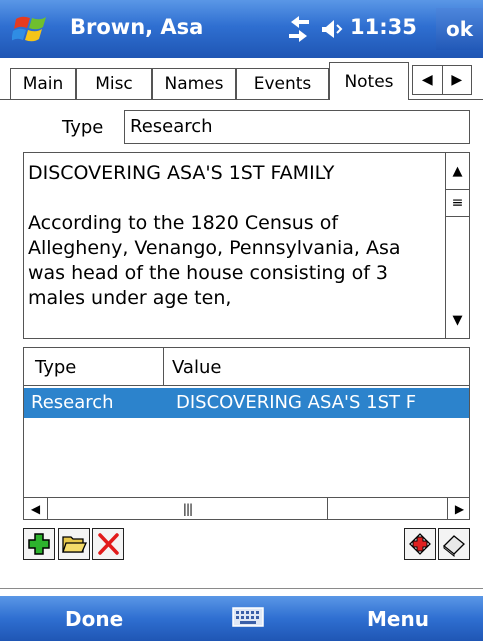 The height and width of the screenshot is (641, 483). What do you see at coordinates (457, 245) in the screenshot?
I see `notes-scrollbar: ▲ ≡ ▼` at bounding box center [457, 245].